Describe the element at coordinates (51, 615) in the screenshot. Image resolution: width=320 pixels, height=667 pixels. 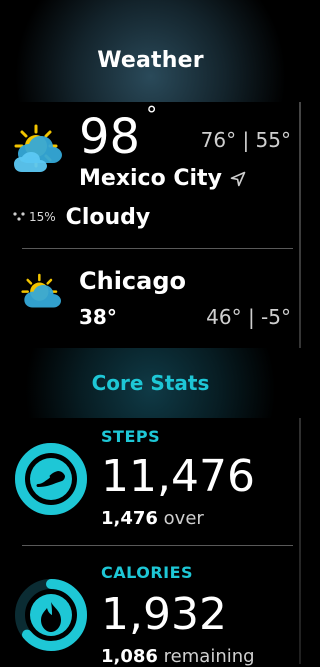
I see `calories-progress-ring` at that location.